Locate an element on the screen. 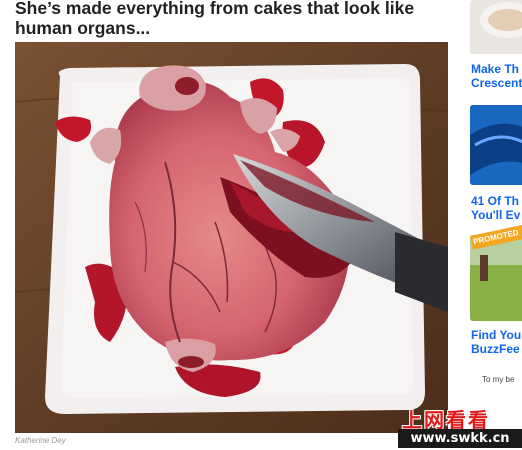 The width and height of the screenshot is (522, 450). related-link-1: Make Th Crescent is located at coordinates (496, 76).